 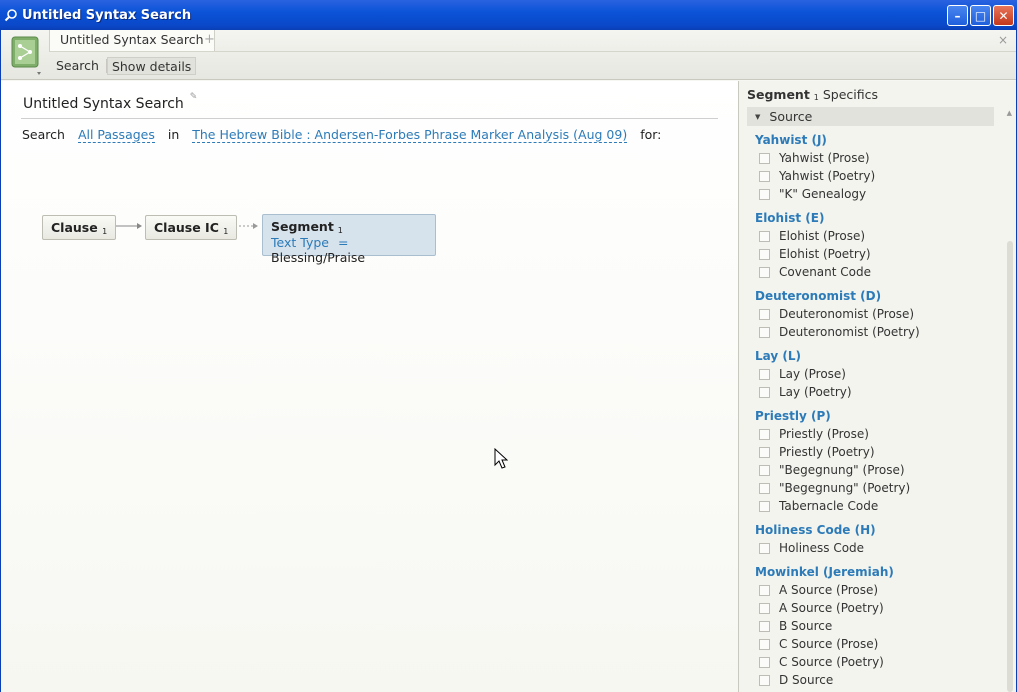 What do you see at coordinates (816, 97) in the screenshot?
I see `specifics-heading-index: 1` at bounding box center [816, 97].